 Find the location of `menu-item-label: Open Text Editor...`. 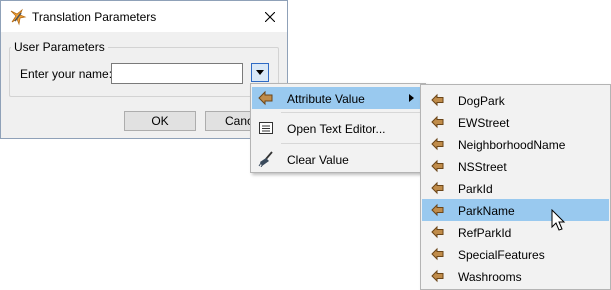

menu-item-label: Open Text Editor... is located at coordinates (336, 129).